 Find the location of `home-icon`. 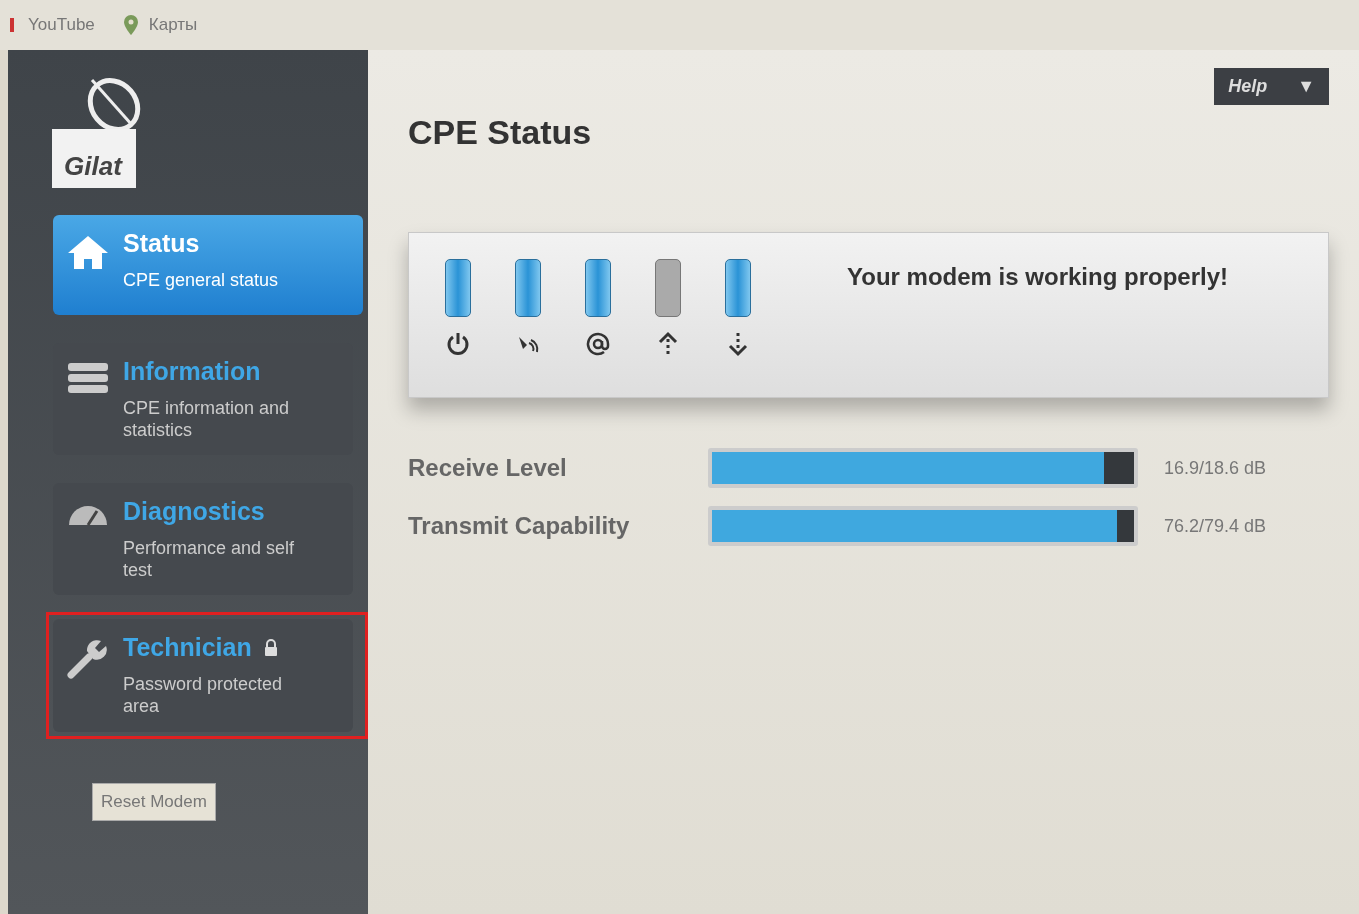

home-icon is located at coordinates (88, 252).